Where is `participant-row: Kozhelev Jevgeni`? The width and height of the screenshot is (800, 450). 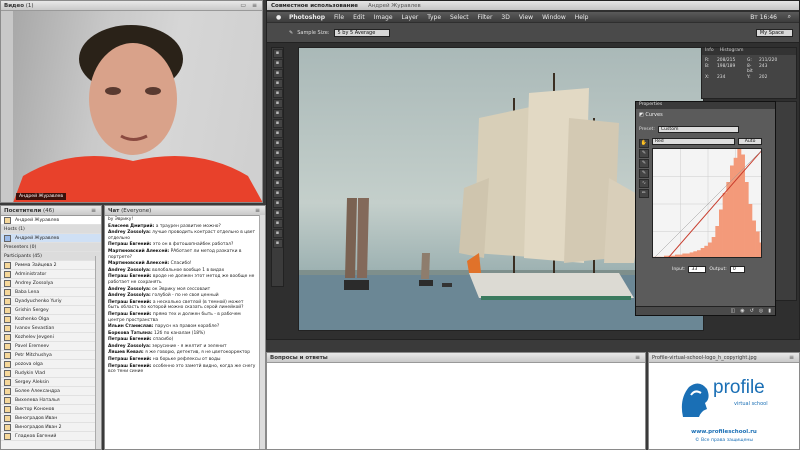
participant-row: Kozhelev Jevgeni is located at coordinates (51, 337).